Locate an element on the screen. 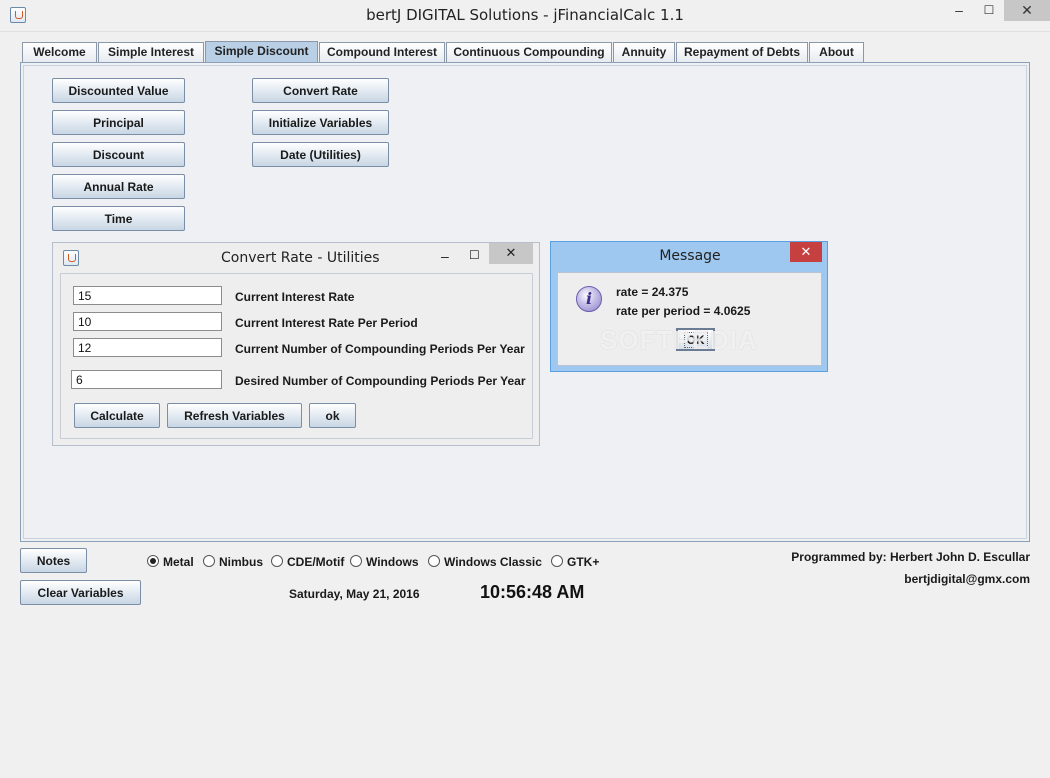  time-button: Time is located at coordinates (118, 218).